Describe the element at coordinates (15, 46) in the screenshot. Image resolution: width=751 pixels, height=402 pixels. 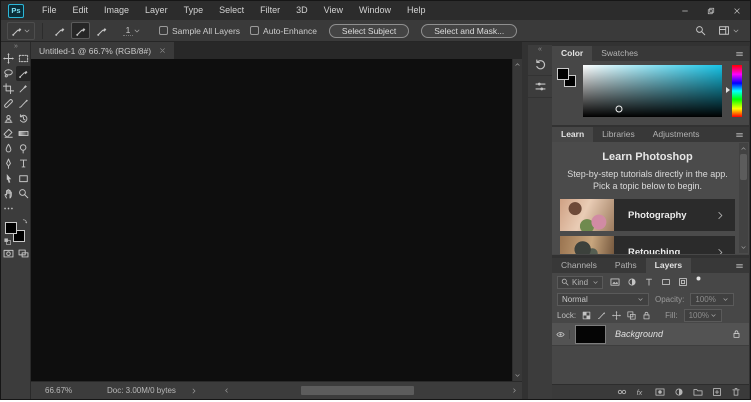
I see `toolbar-collapse-icon: »` at that location.